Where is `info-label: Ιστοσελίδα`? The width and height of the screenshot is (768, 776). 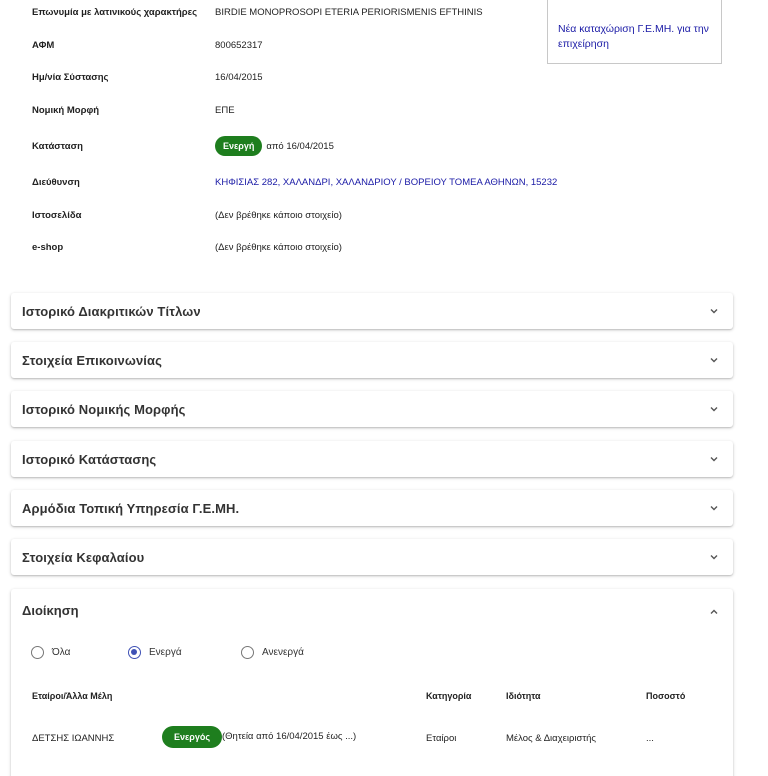 info-label: Ιστοσελίδα is located at coordinates (57, 215).